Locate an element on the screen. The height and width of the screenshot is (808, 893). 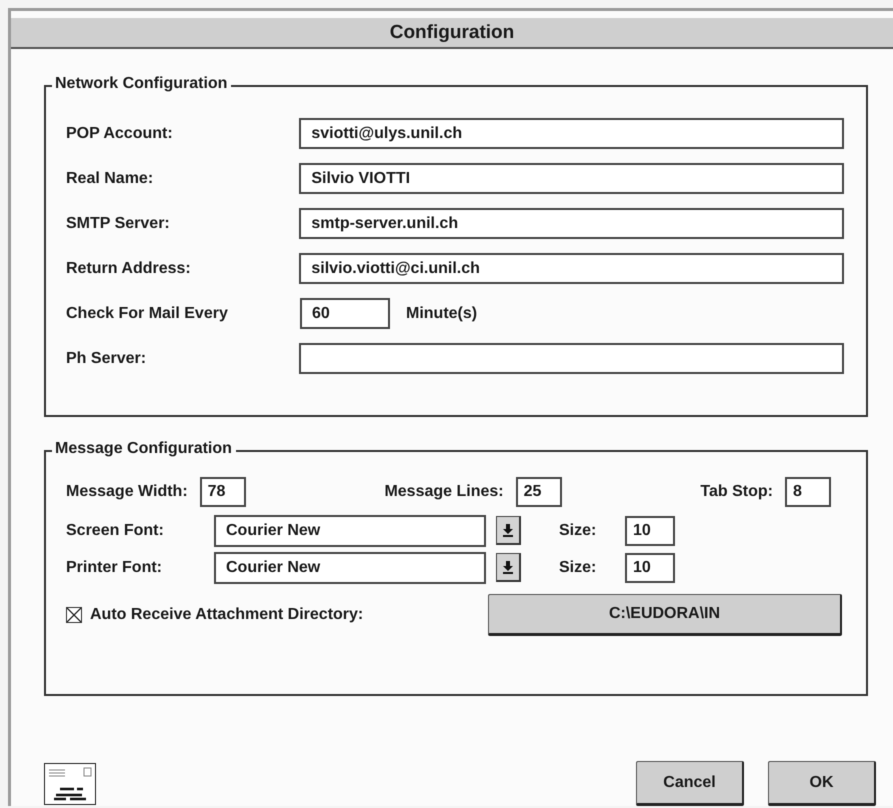
field-label: Message Lines: is located at coordinates (444, 492).